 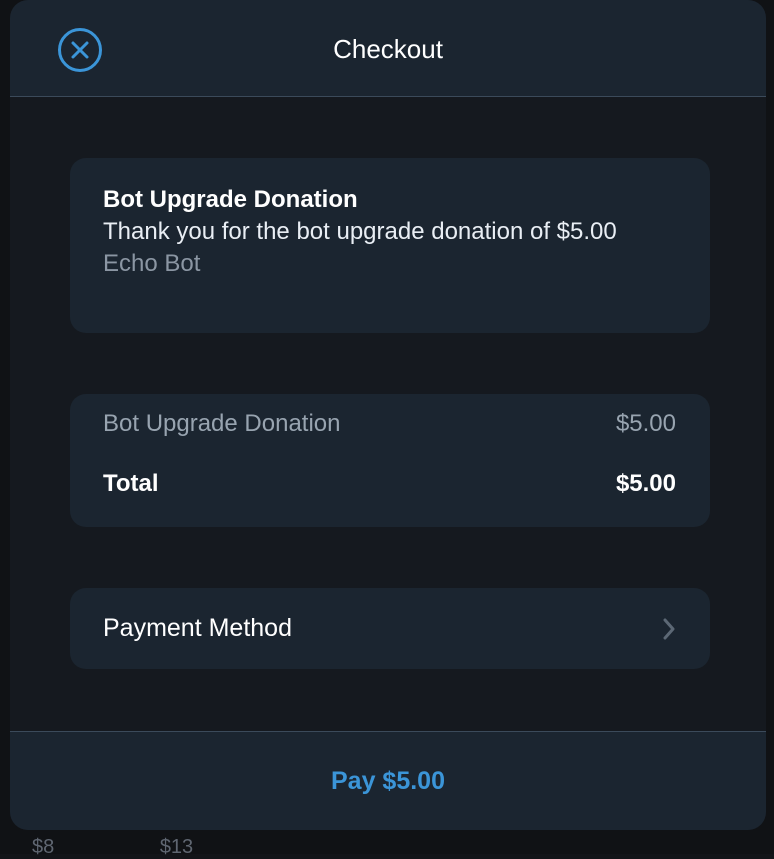 What do you see at coordinates (43, 847) in the screenshot?
I see `background-price: $8` at bounding box center [43, 847].